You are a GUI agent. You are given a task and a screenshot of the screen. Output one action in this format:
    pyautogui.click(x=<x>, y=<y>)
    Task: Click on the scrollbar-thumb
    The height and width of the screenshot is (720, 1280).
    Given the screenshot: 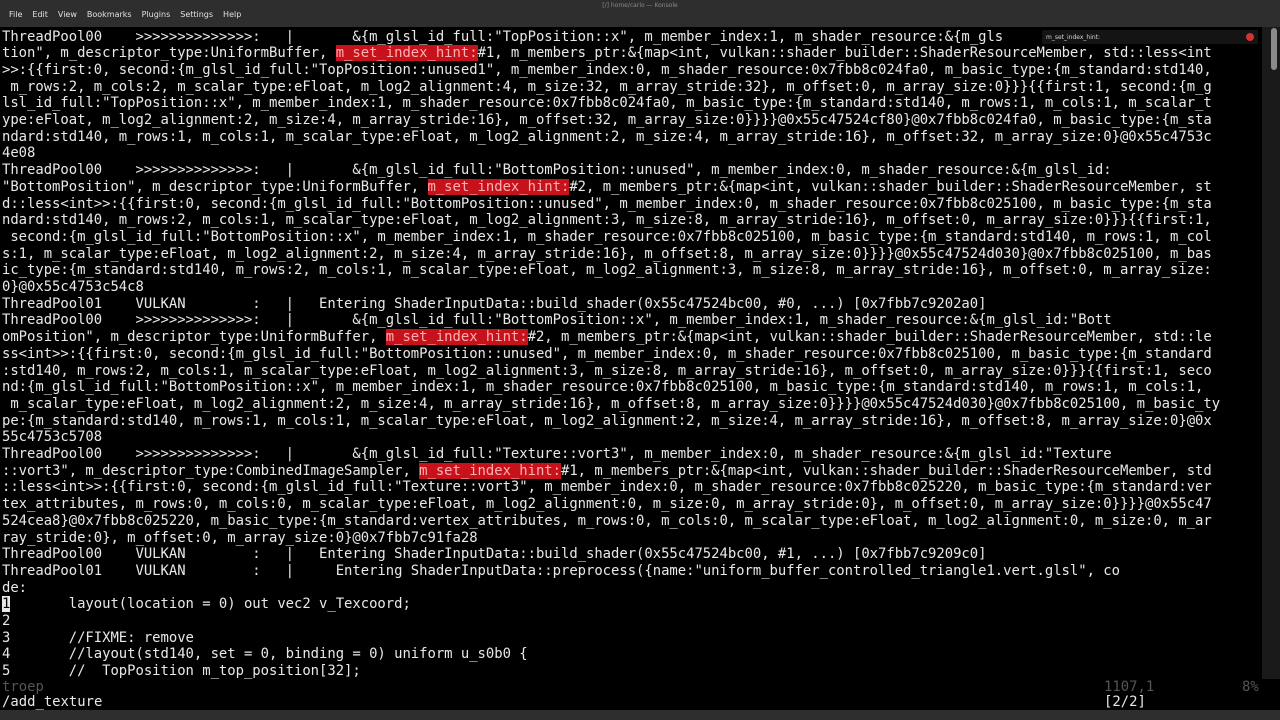 What is the action you would take?
    pyautogui.click(x=1274, y=49)
    